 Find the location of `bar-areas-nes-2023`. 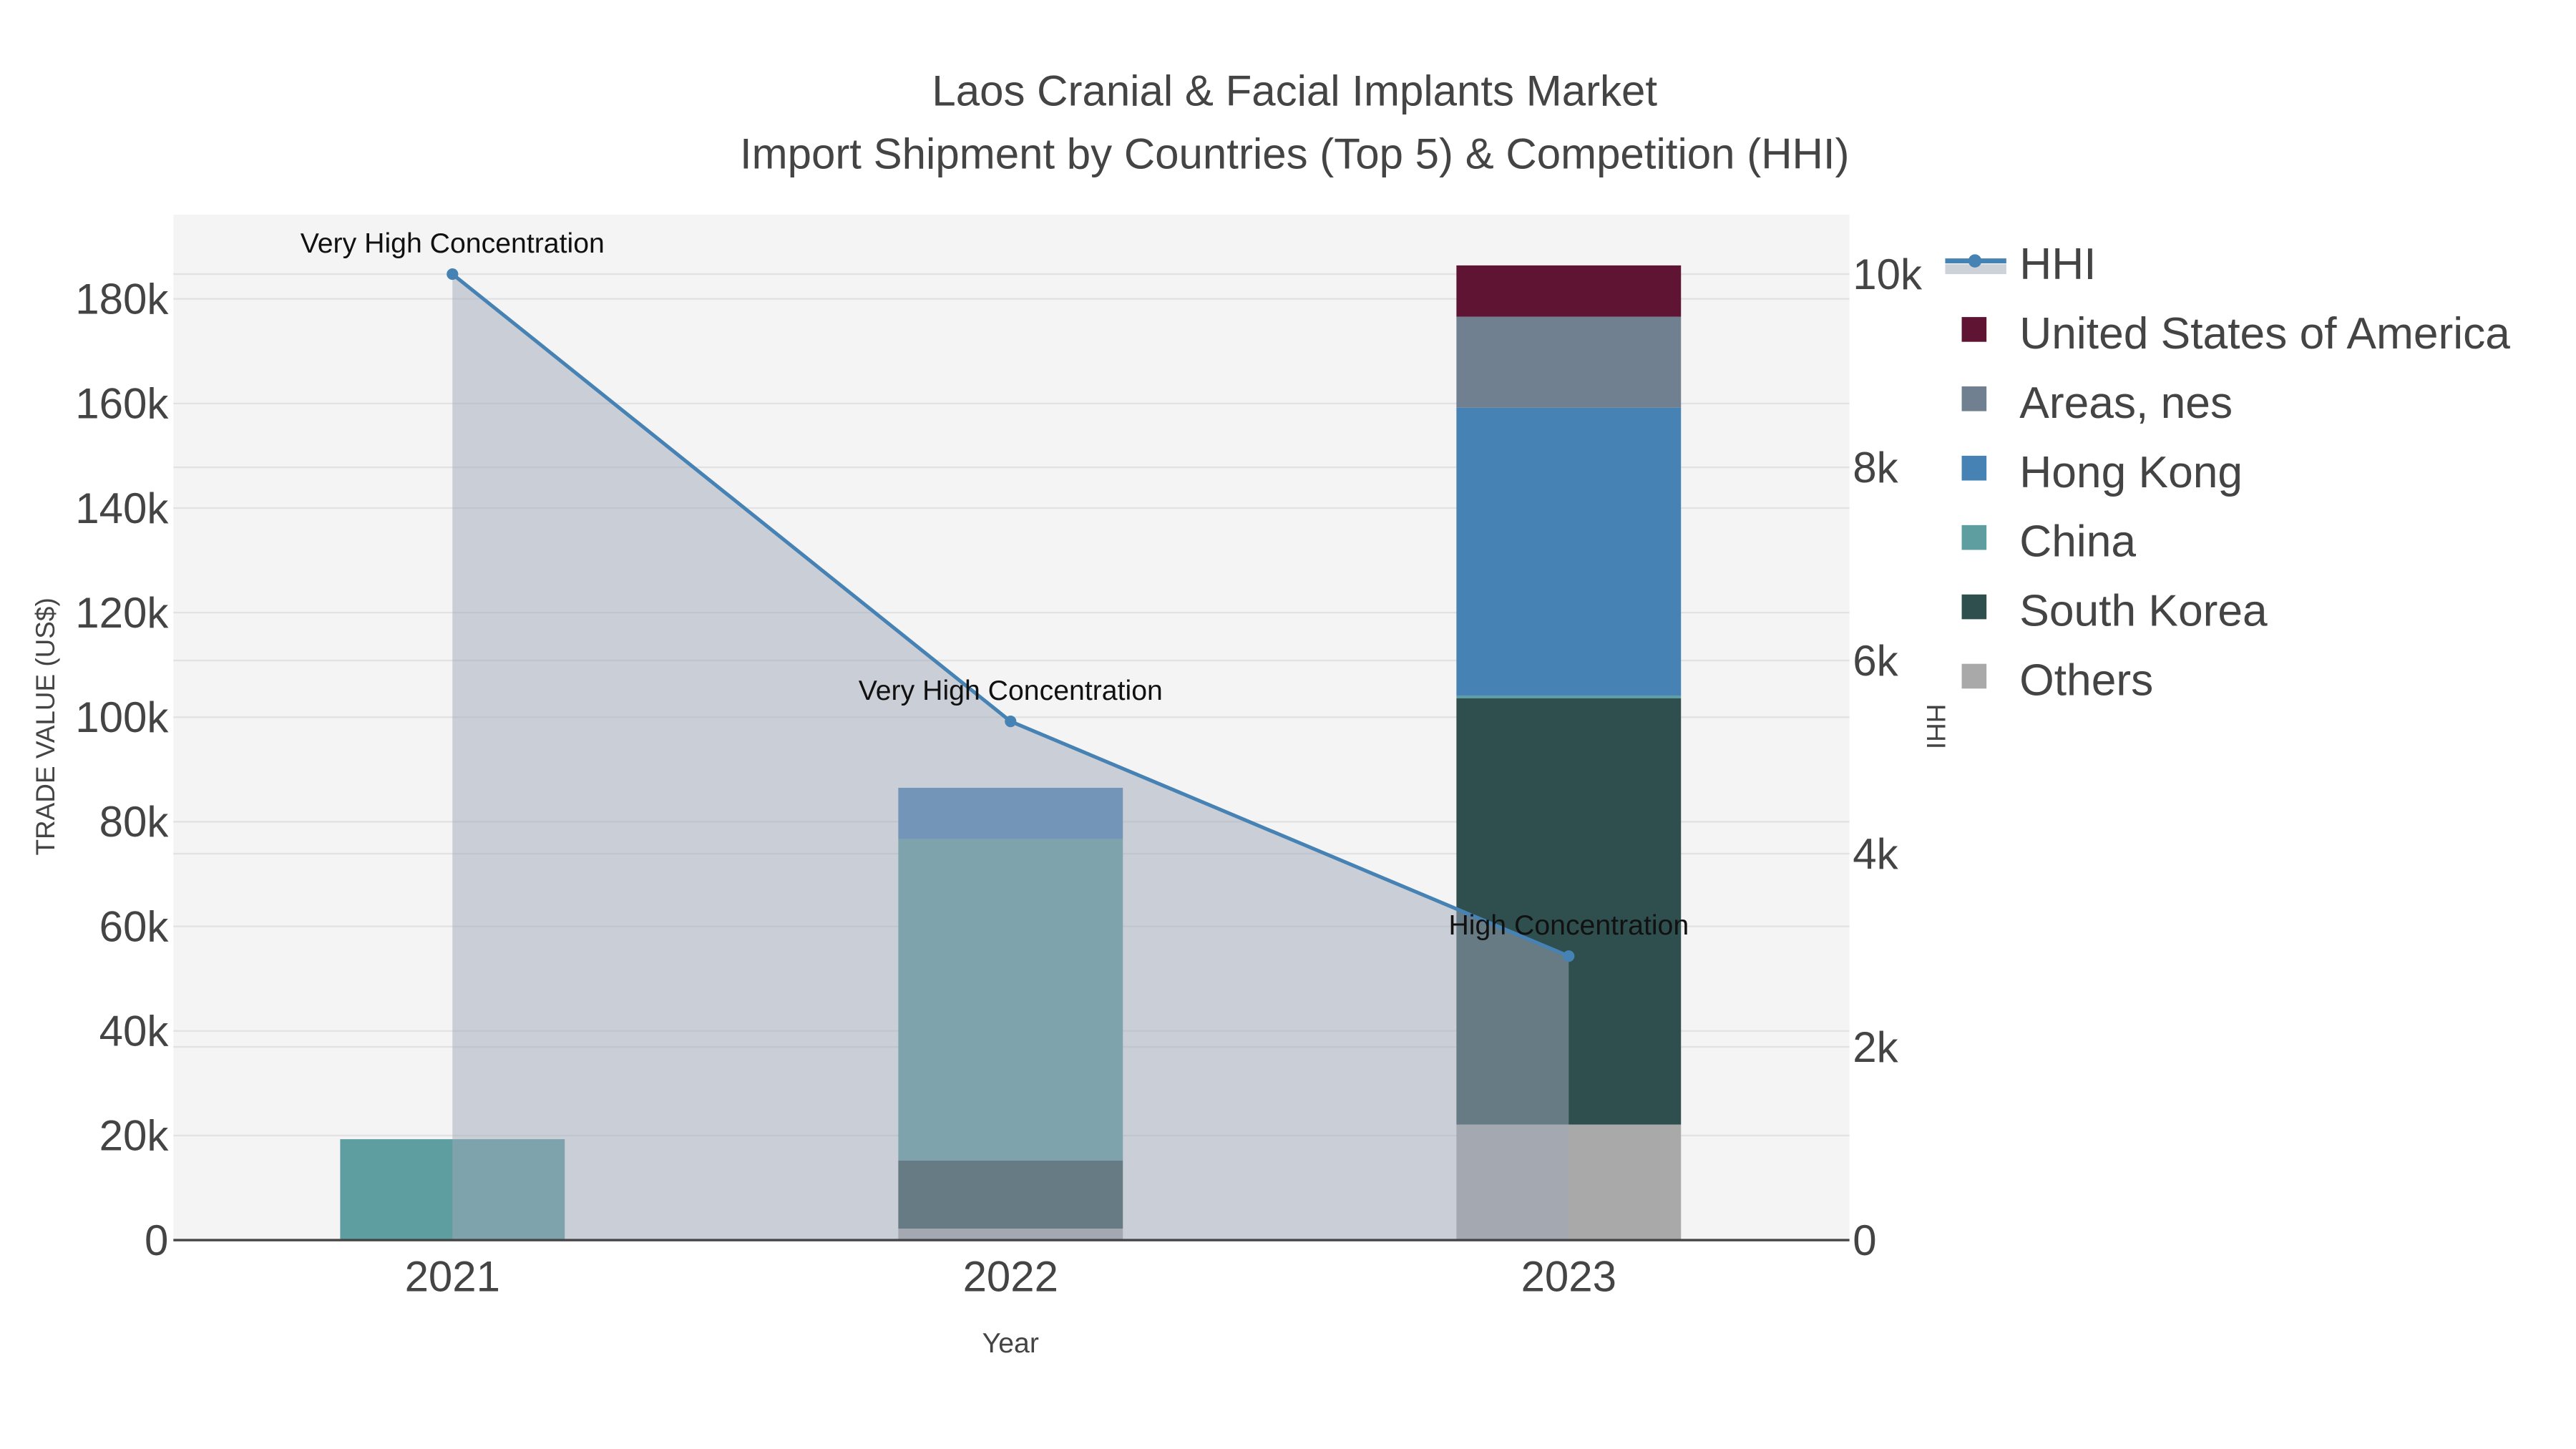

bar-areas-nes-2023 is located at coordinates (1569, 362).